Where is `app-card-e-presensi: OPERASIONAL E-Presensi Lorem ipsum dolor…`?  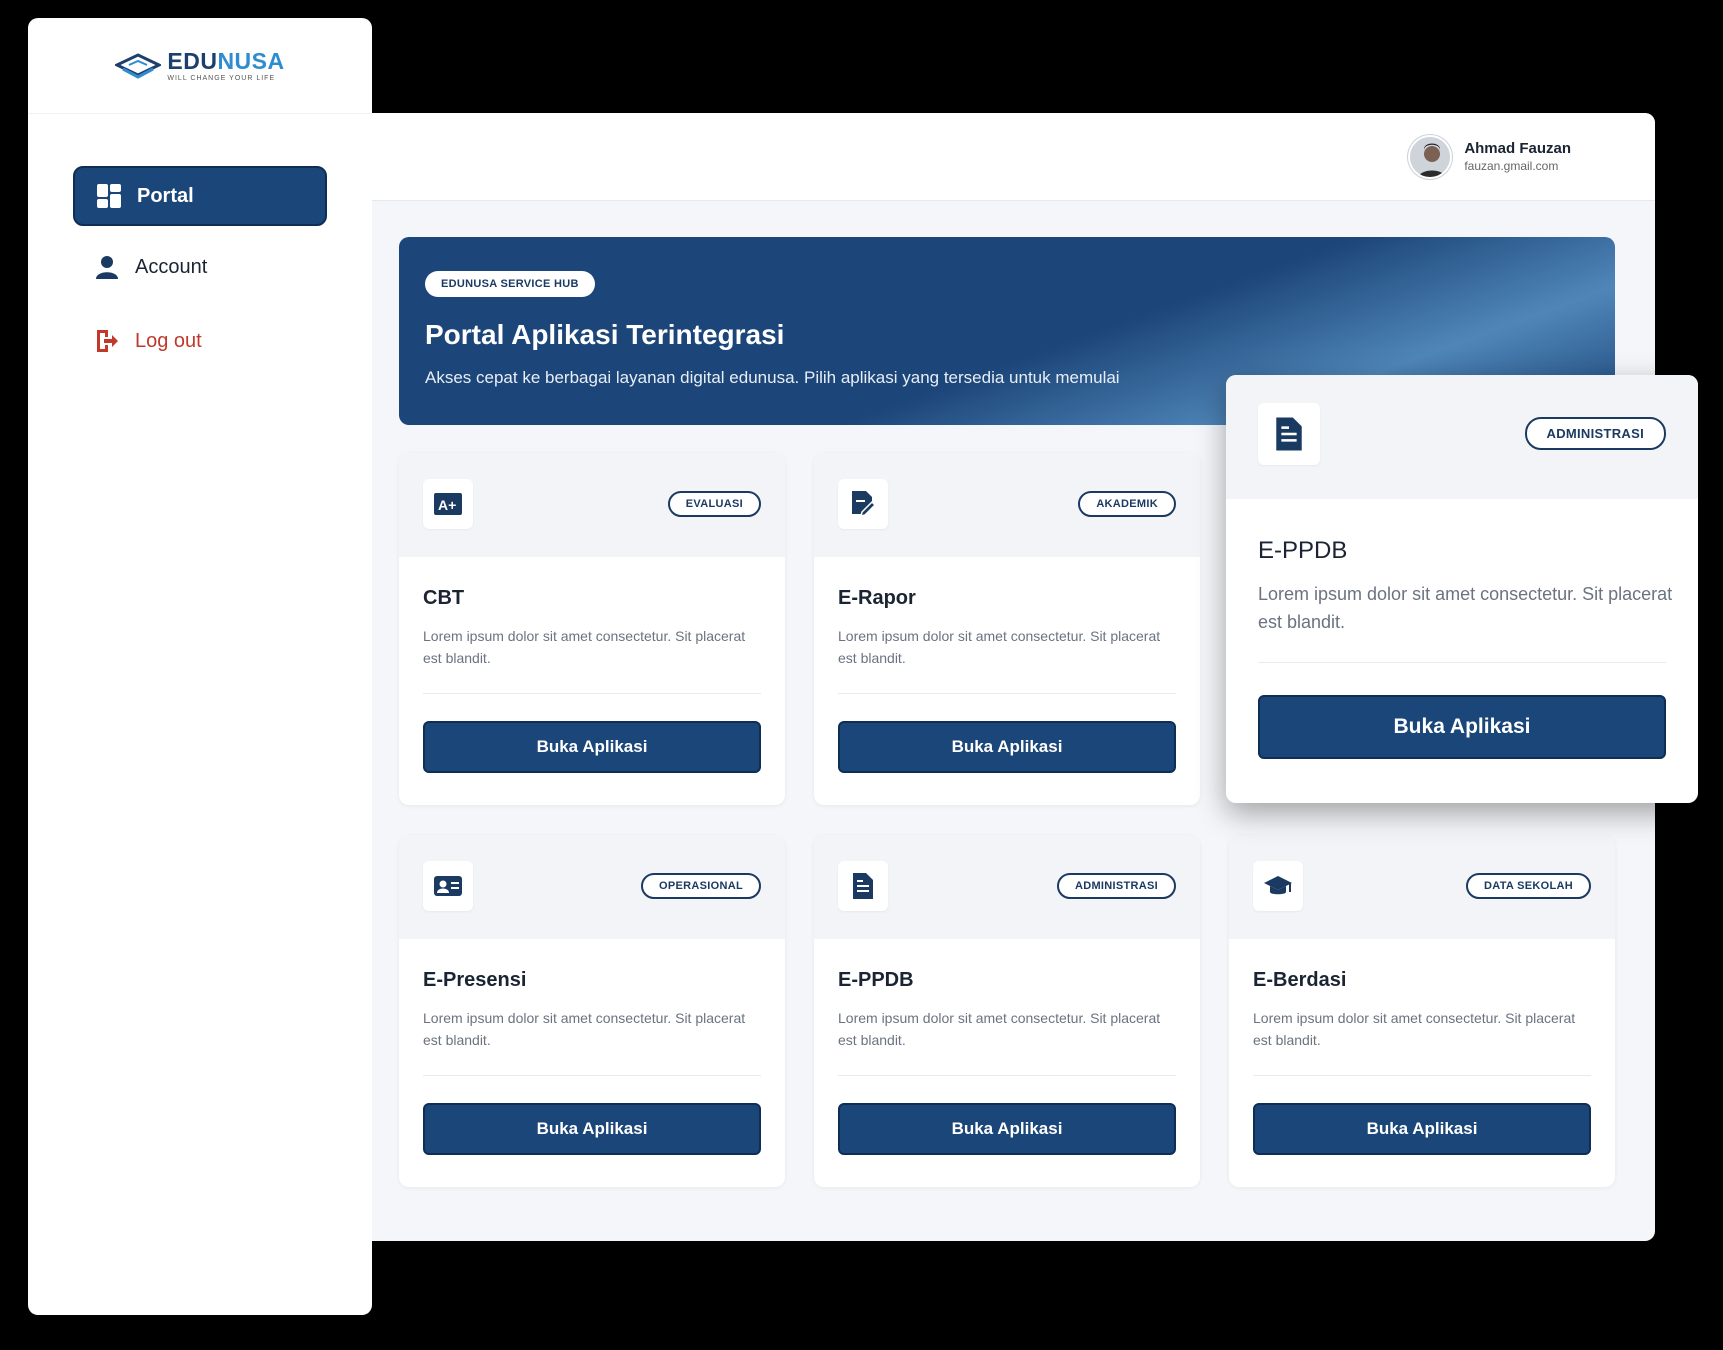
app-card-e-presensi: OPERASIONAL E-Presensi Lorem ipsum dolor… is located at coordinates (592, 1011).